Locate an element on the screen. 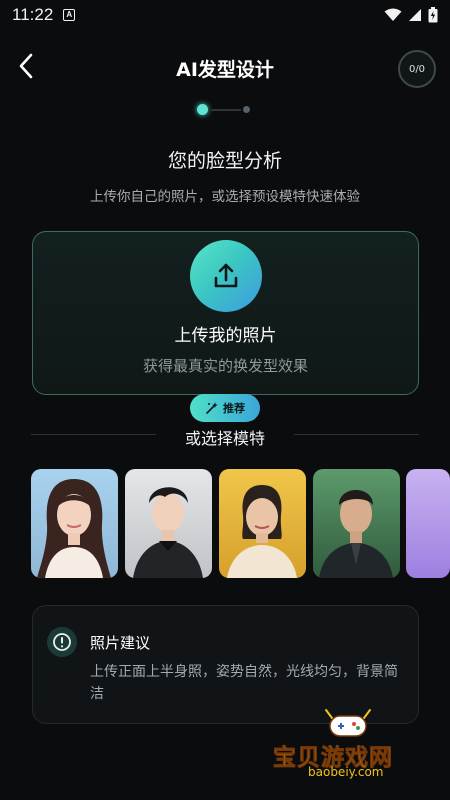 This screenshot has height=800, width=450. signal-icon is located at coordinates (415, 15).